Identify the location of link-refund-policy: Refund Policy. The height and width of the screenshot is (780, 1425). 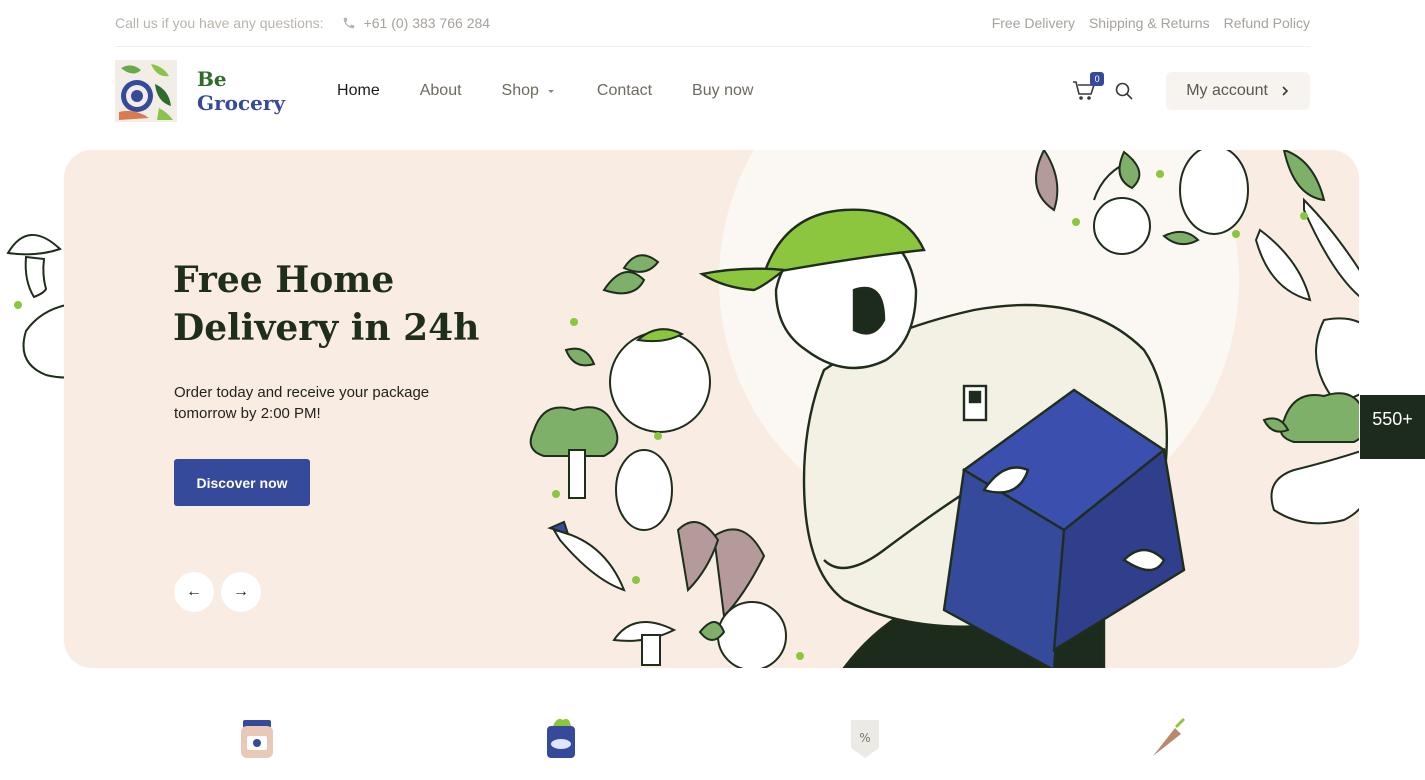
(1267, 23).